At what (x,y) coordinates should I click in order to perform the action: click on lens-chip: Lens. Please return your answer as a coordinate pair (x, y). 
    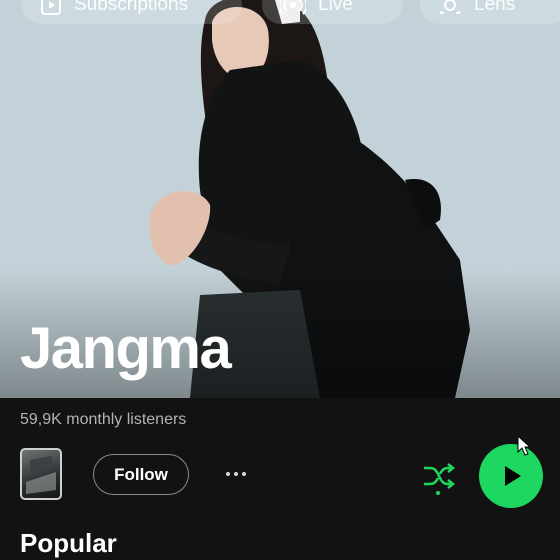
    Looking at the image, I should click on (490, 12).